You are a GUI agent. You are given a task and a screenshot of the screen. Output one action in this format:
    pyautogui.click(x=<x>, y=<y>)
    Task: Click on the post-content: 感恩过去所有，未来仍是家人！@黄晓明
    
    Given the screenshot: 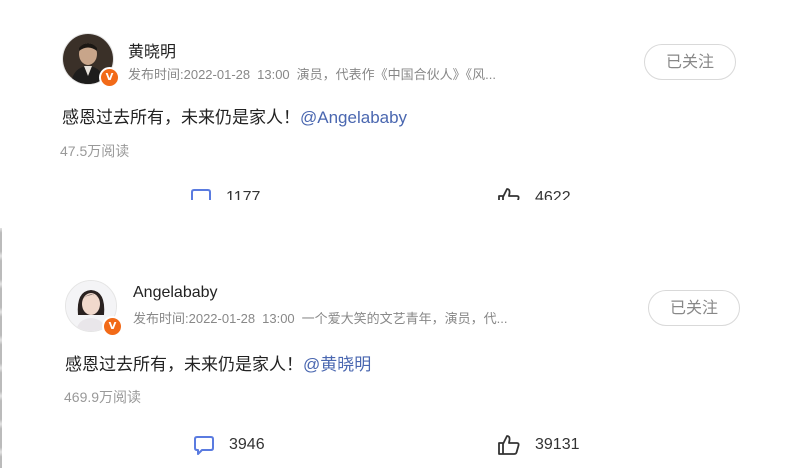 What is the action you would take?
    pyautogui.click(x=218, y=362)
    